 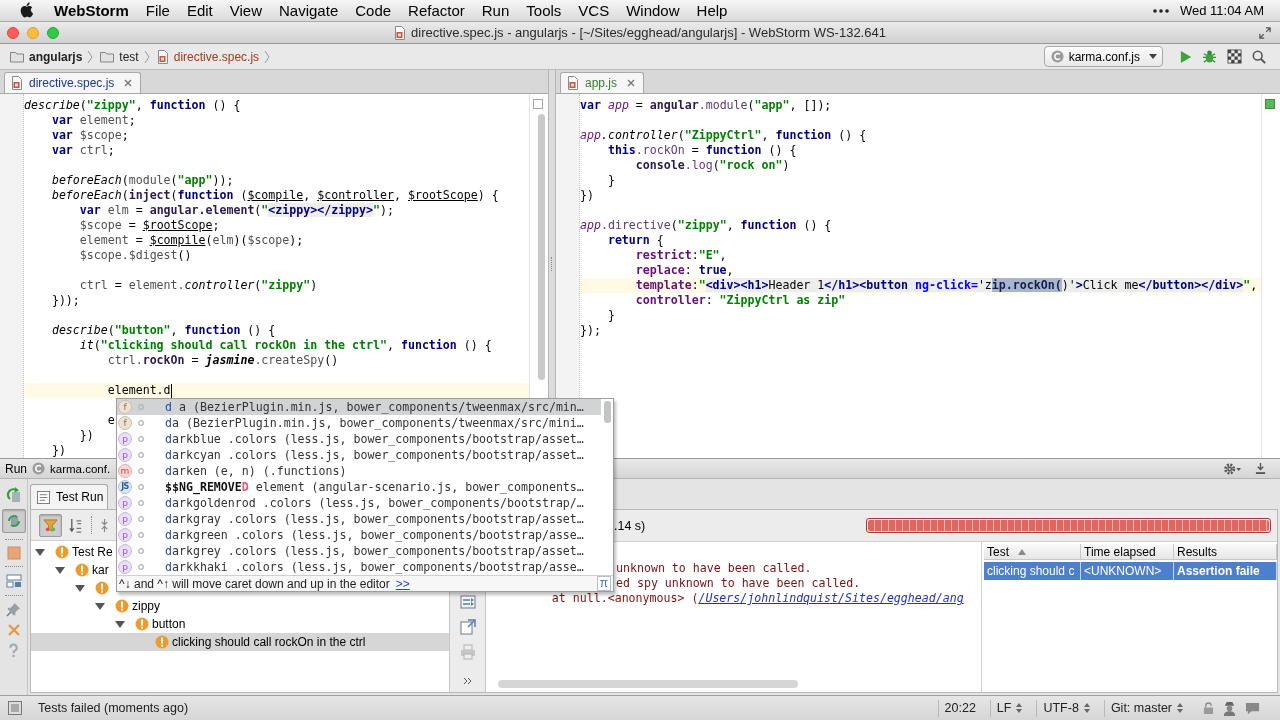 I want to click on code-line: ctrl.rockOn = jasmine.createSpy(), so click(x=223, y=360).